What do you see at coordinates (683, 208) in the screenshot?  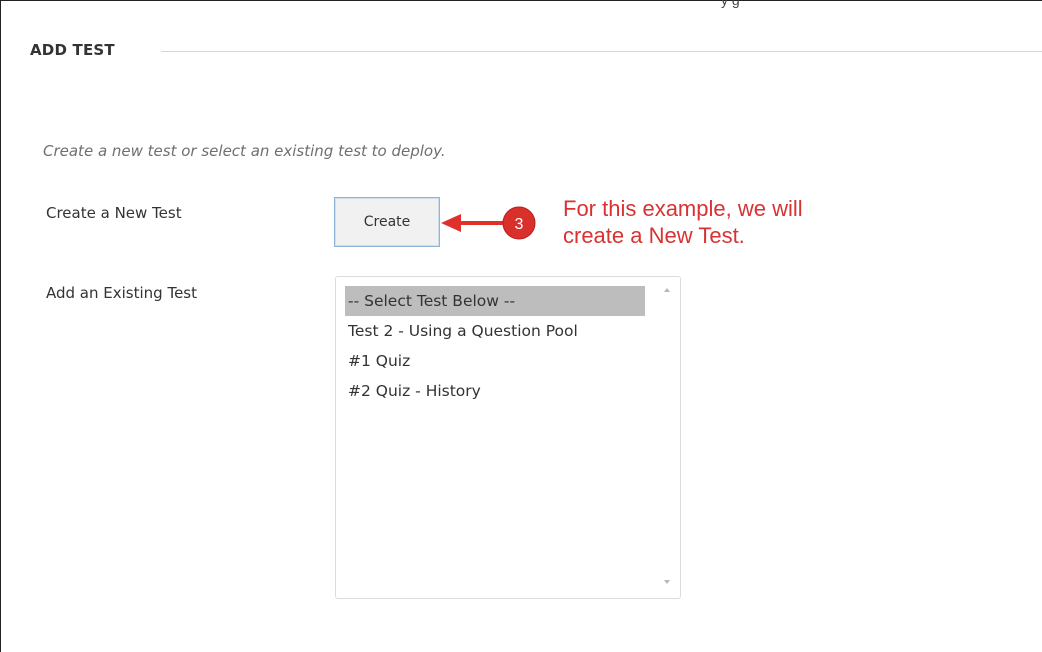 I see `annotation-line-1: For this example, we will` at bounding box center [683, 208].